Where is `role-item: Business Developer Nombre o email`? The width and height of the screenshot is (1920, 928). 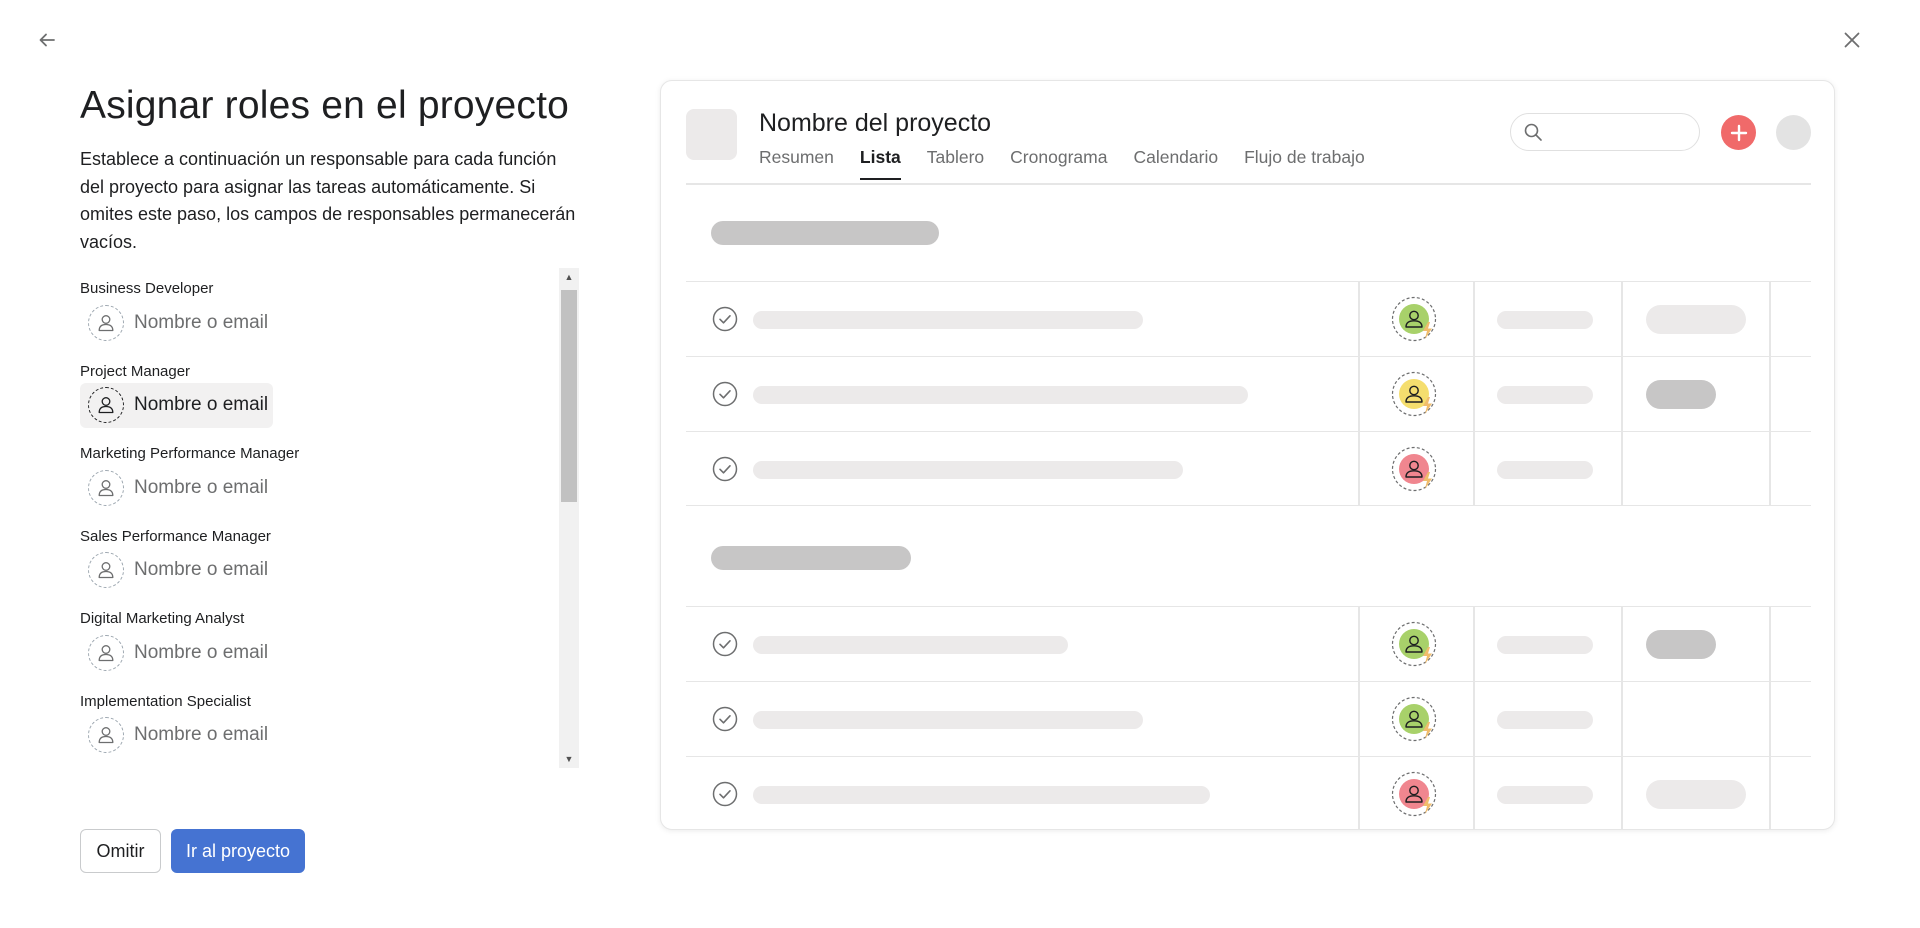
role-item: Business Developer Nombre o email is located at coordinates (320, 309).